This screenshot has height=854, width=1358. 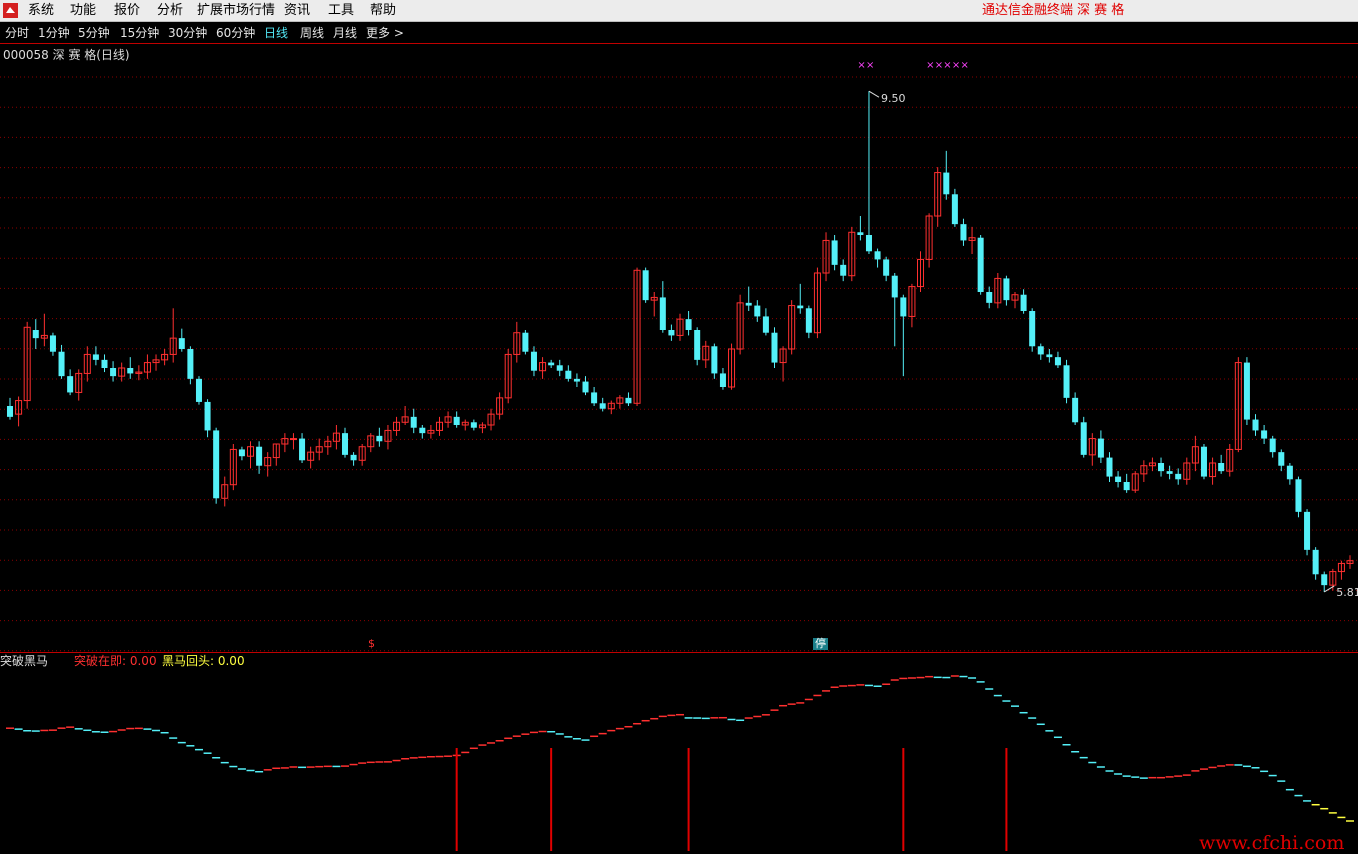 What do you see at coordinates (345, 33) in the screenshot?
I see `period-tab-monthly: 月线` at bounding box center [345, 33].